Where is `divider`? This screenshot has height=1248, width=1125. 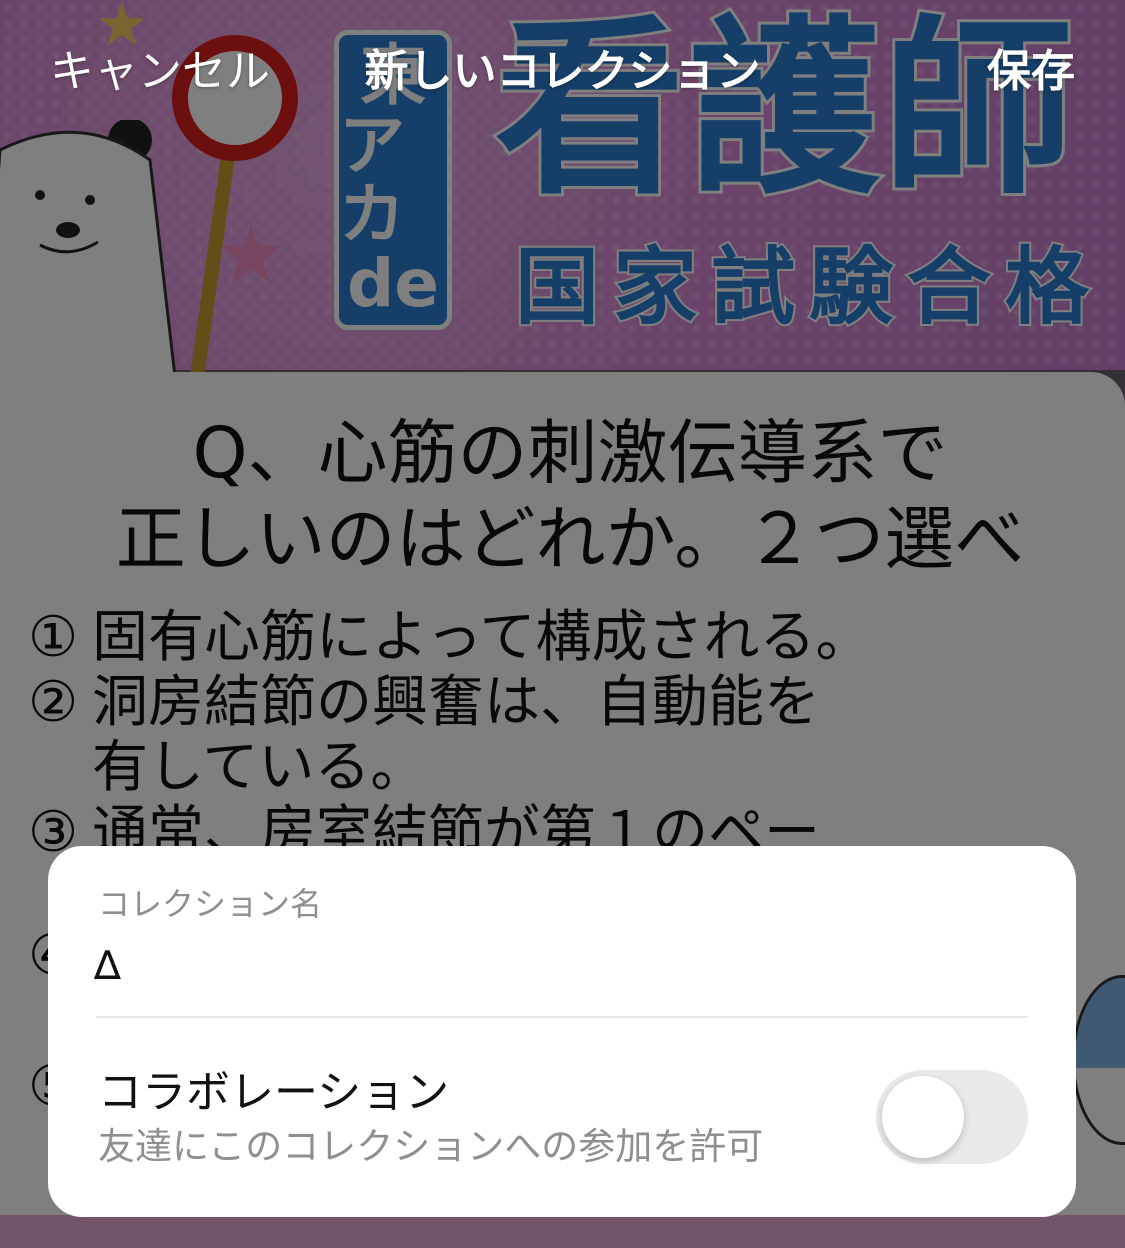 divider is located at coordinates (562, 1017).